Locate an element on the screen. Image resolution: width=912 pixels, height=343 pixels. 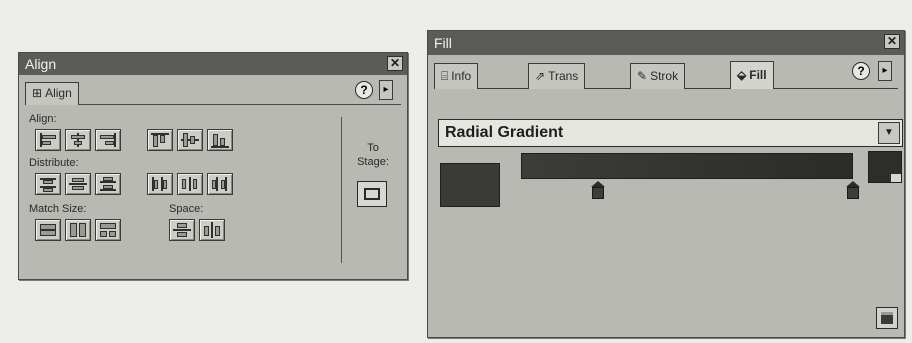
space-line-icon is located at coordinates (212, 230).